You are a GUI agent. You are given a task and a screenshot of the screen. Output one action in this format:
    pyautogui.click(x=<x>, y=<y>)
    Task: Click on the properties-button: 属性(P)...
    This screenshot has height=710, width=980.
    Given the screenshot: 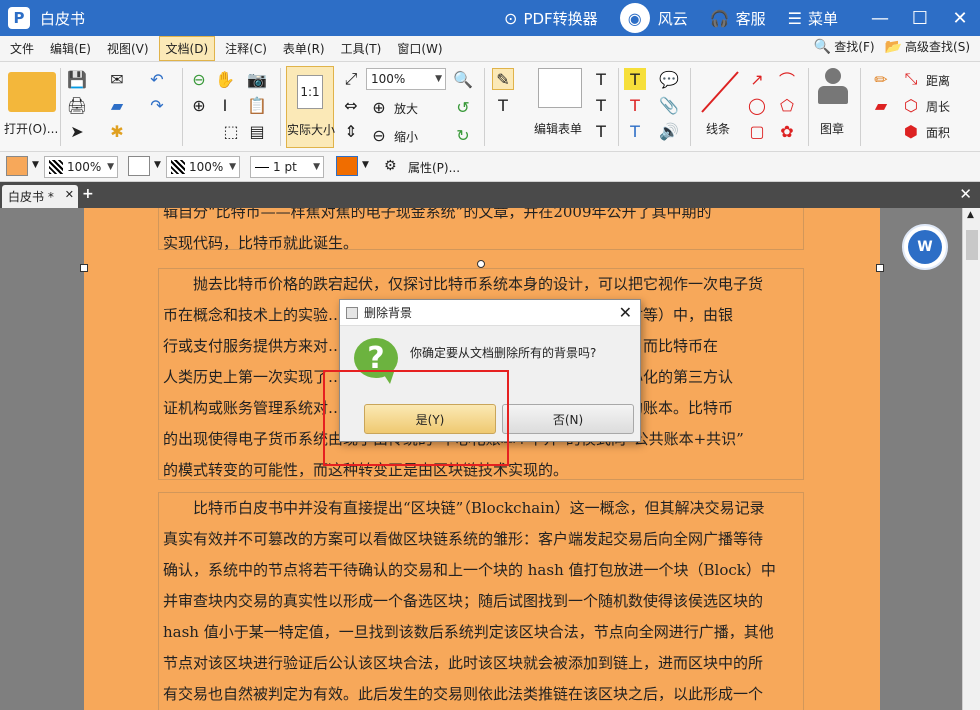 What is the action you would take?
    pyautogui.click(x=434, y=167)
    